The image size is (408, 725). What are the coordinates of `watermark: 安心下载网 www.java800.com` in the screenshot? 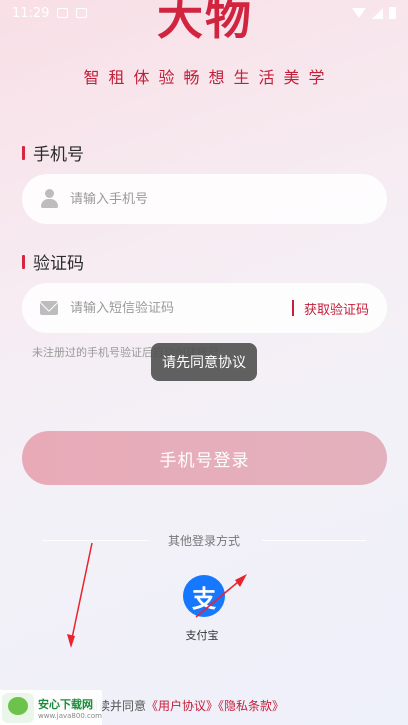 It's located at (51, 707).